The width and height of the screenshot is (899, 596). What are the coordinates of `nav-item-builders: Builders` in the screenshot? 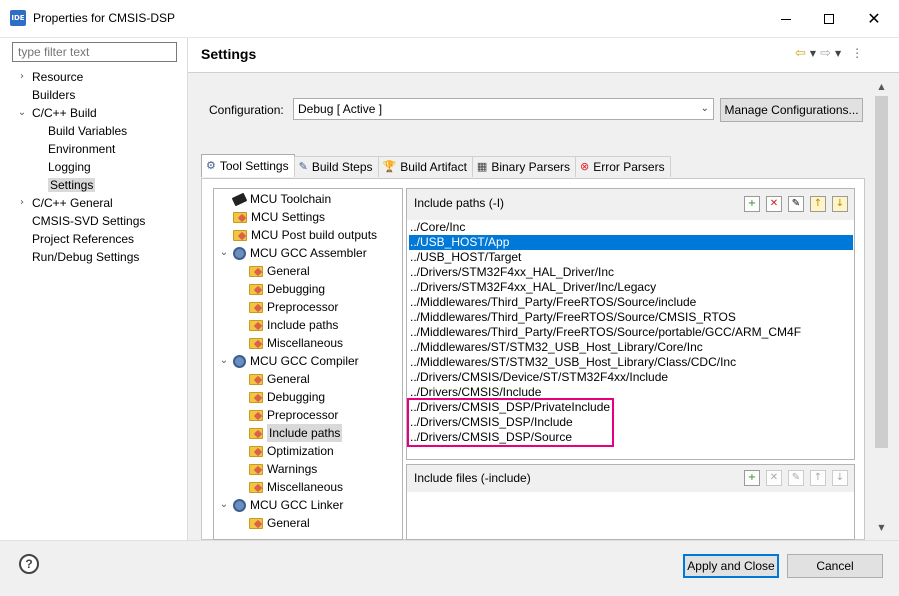 It's located at (53, 95).